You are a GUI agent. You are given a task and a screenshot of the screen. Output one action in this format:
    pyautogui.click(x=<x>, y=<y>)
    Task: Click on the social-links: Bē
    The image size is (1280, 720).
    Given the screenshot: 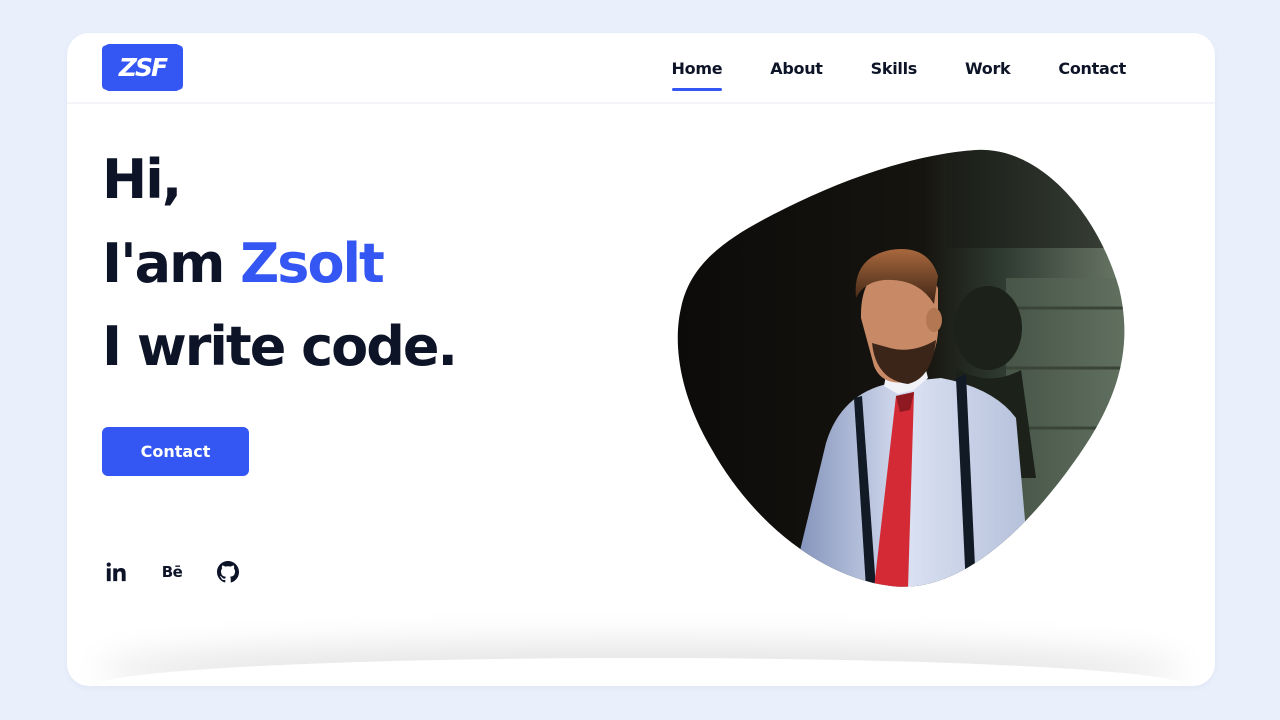 What is the action you would take?
    pyautogui.click(x=188, y=572)
    